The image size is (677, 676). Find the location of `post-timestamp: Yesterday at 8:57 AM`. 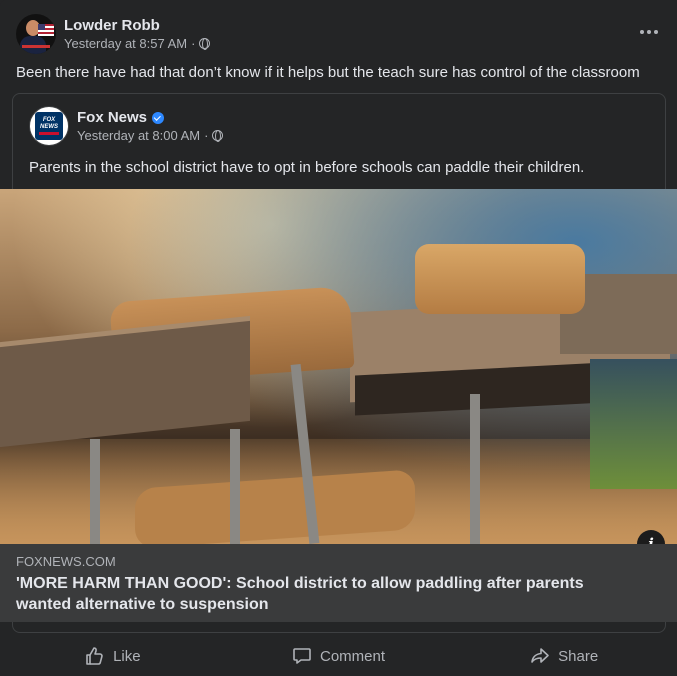

post-timestamp: Yesterday at 8:57 AM is located at coordinates (125, 44).